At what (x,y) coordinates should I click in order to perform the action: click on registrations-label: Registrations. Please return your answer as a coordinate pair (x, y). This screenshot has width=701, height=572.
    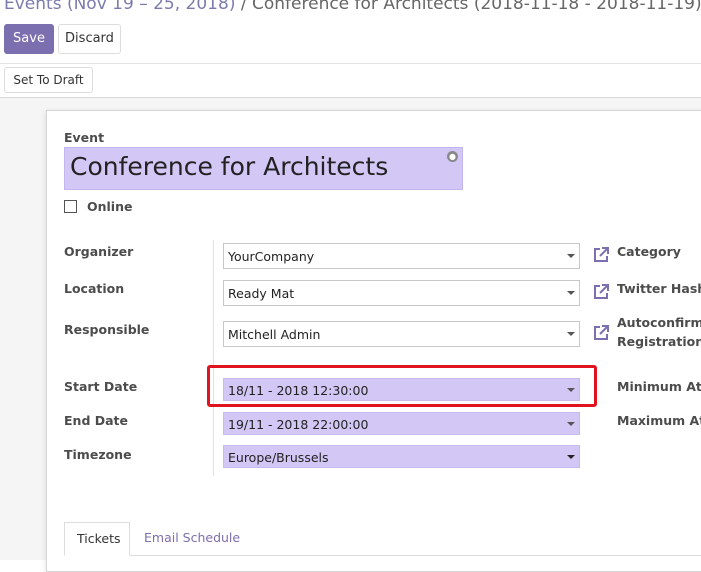
    Looking at the image, I should click on (659, 341).